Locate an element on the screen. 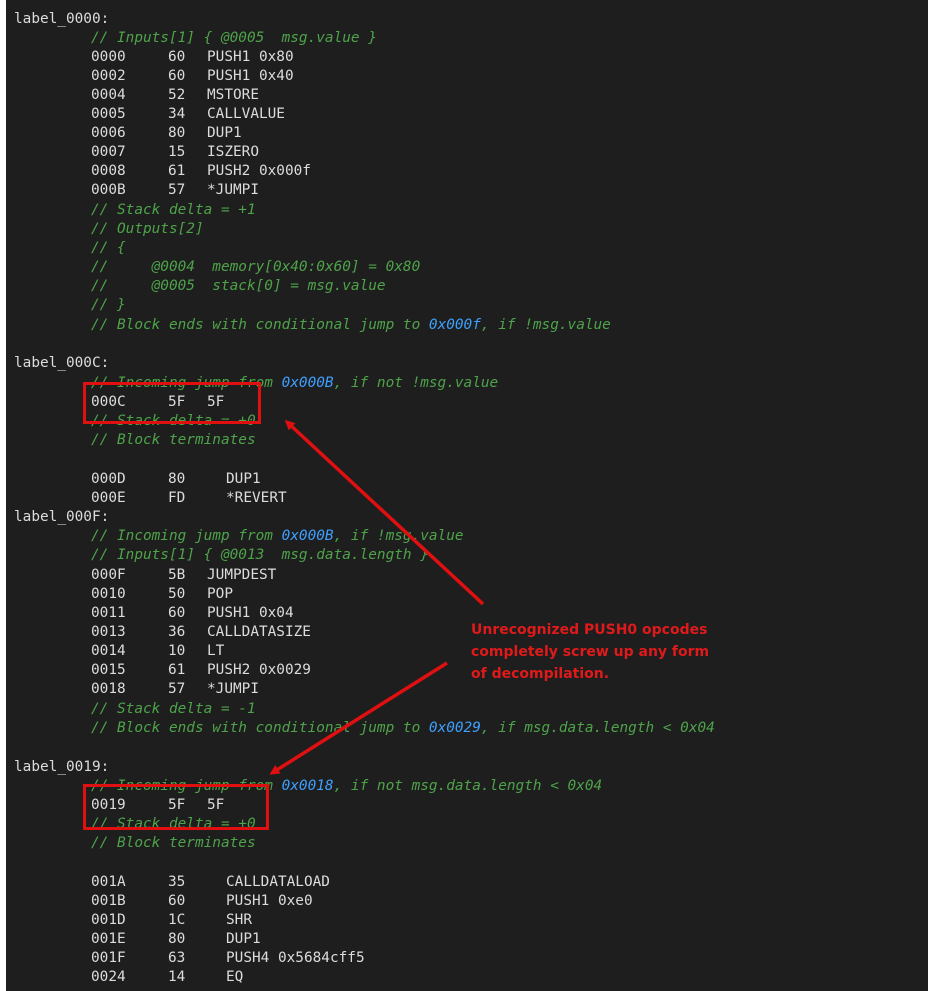 The width and height of the screenshot is (928, 991). annotation-line: Unrecognized PUSH0 opcodes is located at coordinates (589, 630).